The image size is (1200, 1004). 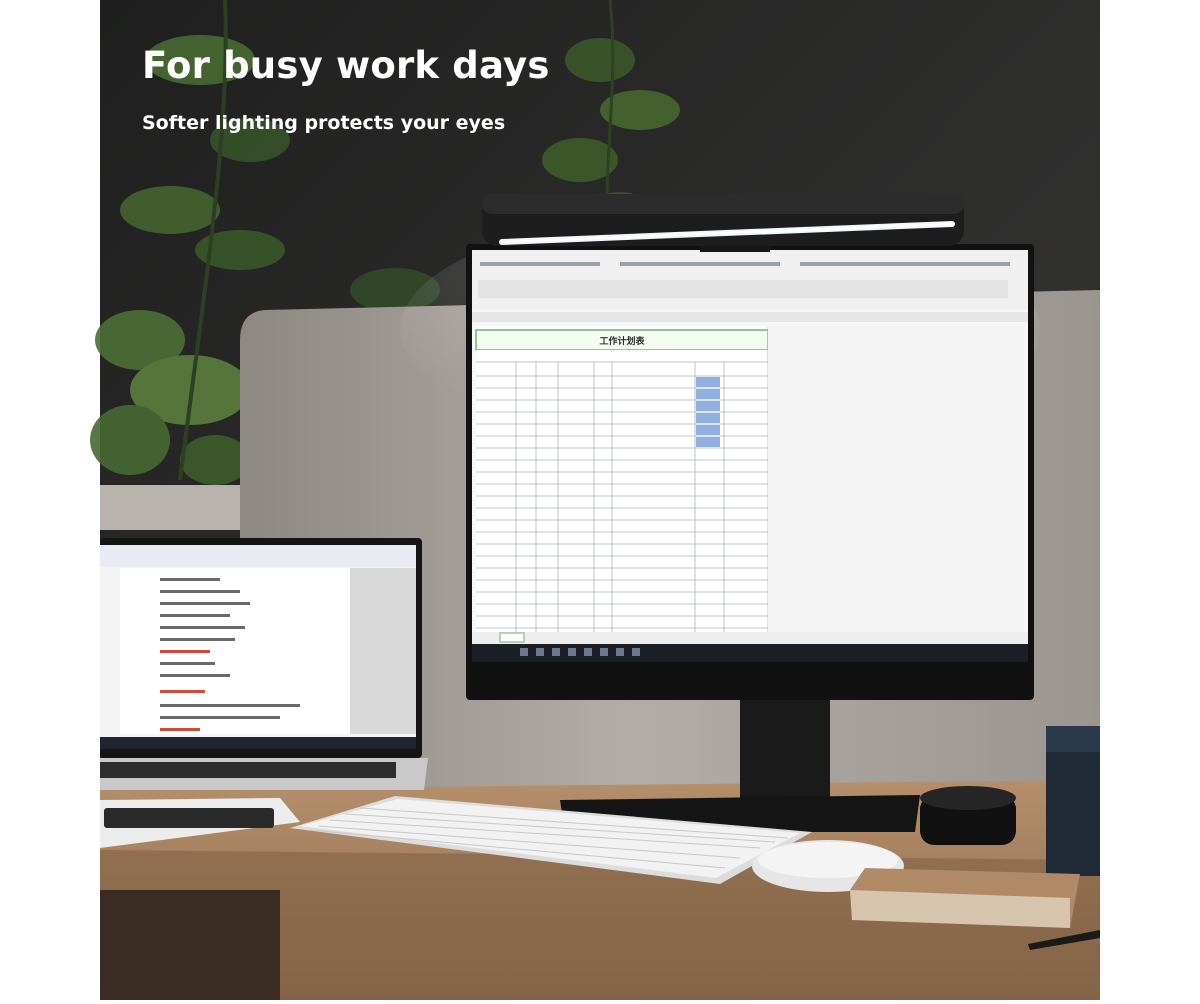 I want to click on light-bar-icon, so click(x=723, y=223).